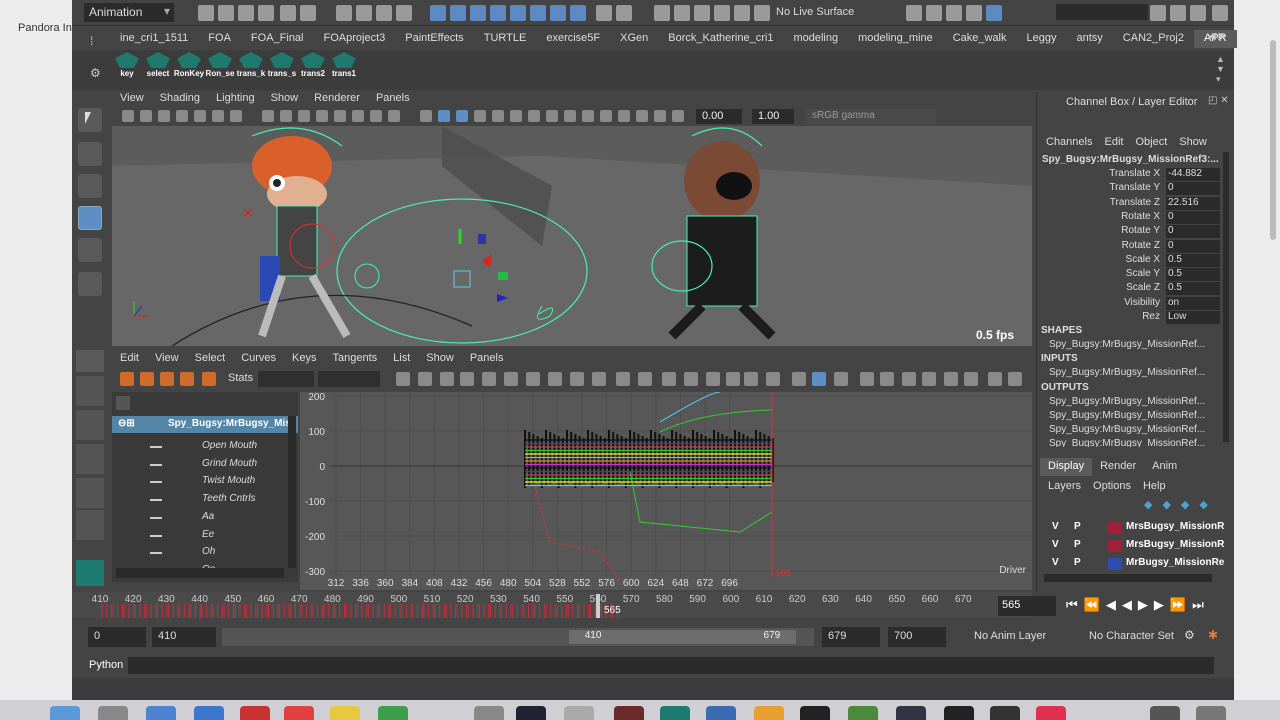  Describe the element at coordinates (720, 39) in the screenshot. I see `shelf-tab: Borck_Katherine_cri1` at that location.